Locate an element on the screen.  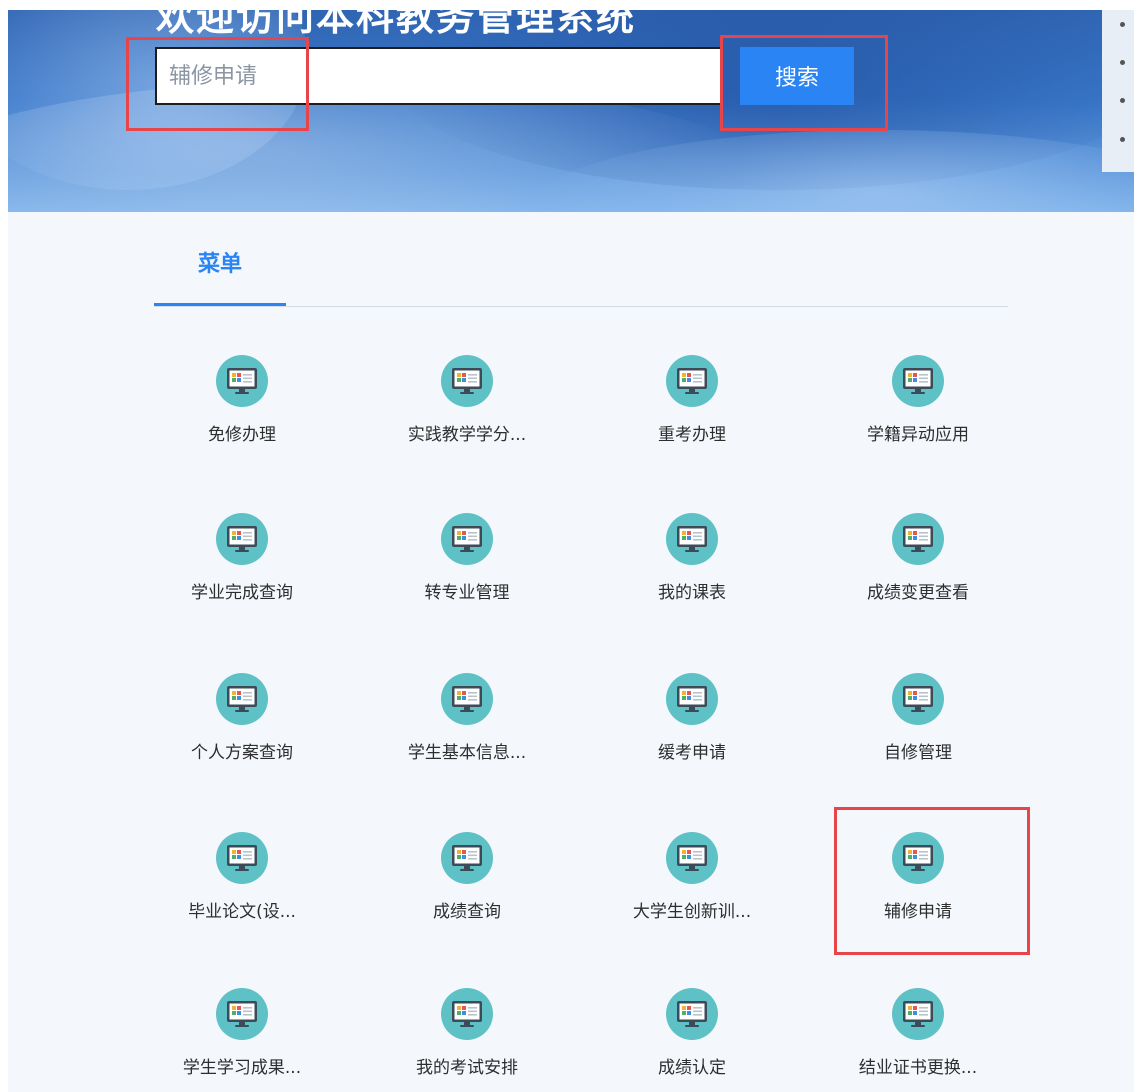
menu-item-label: 自修管理 is located at coordinates (918, 753).